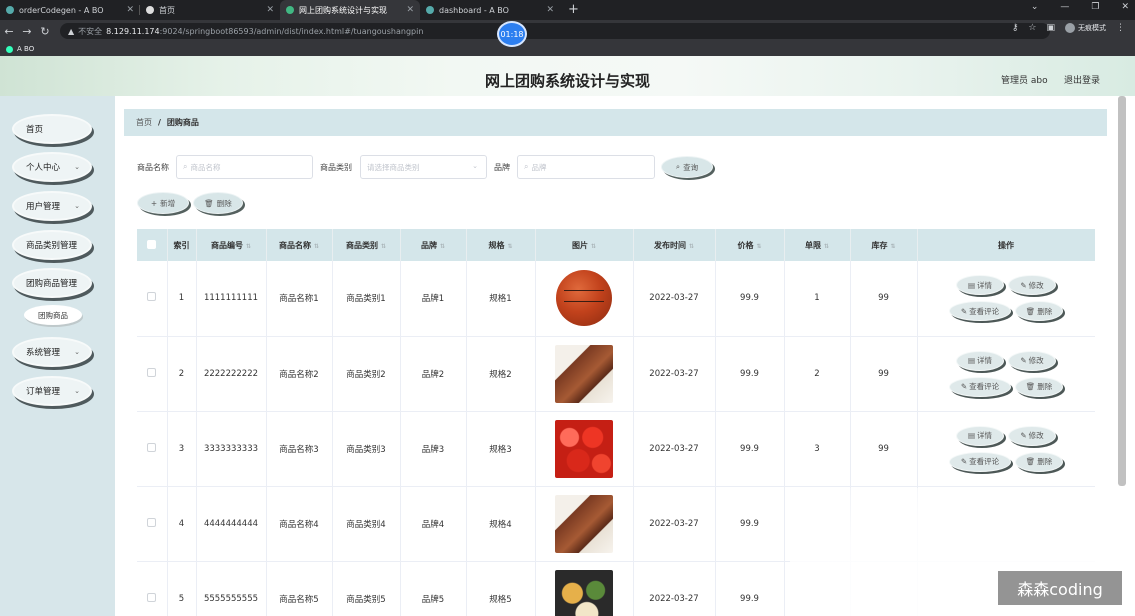  Describe the element at coordinates (152, 245) in the screenshot. I see `select-all-checkbox` at that location.